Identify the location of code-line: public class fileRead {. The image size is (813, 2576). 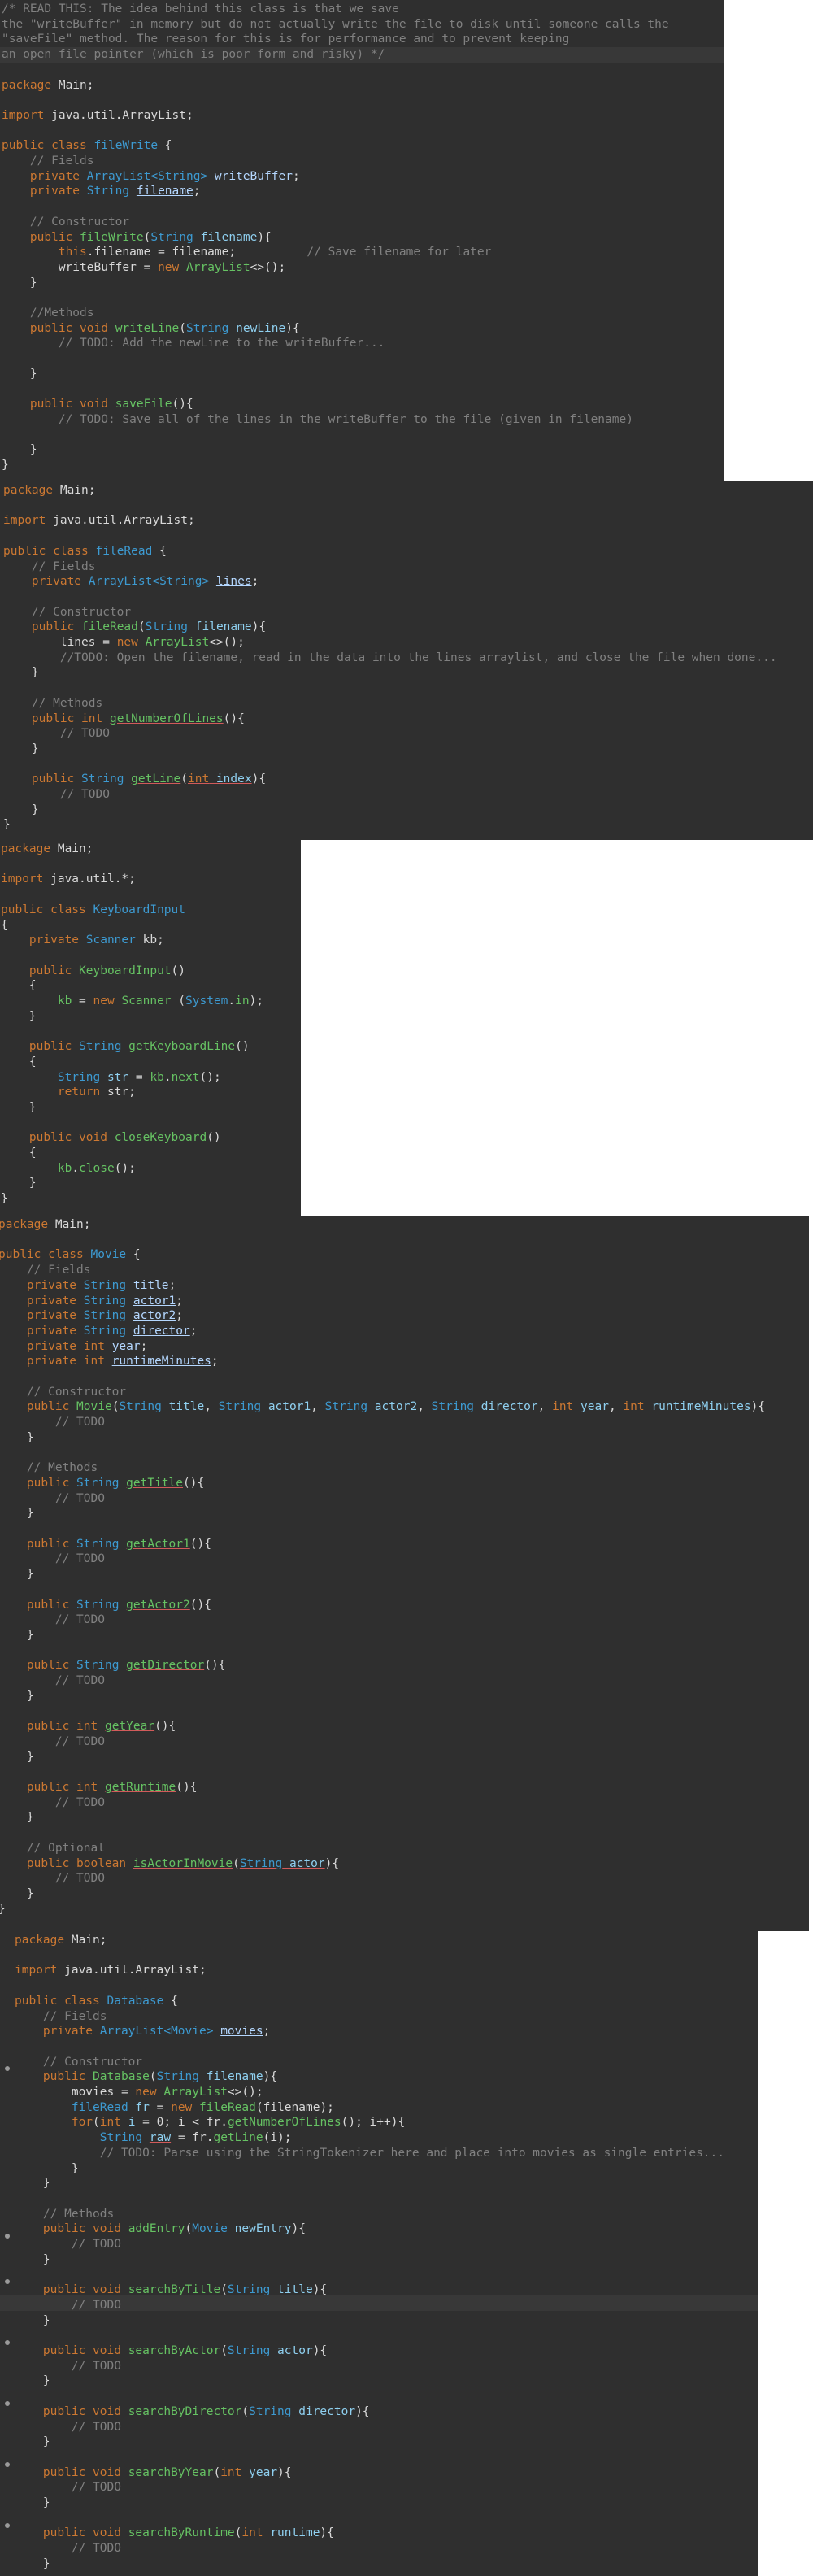
(390, 552).